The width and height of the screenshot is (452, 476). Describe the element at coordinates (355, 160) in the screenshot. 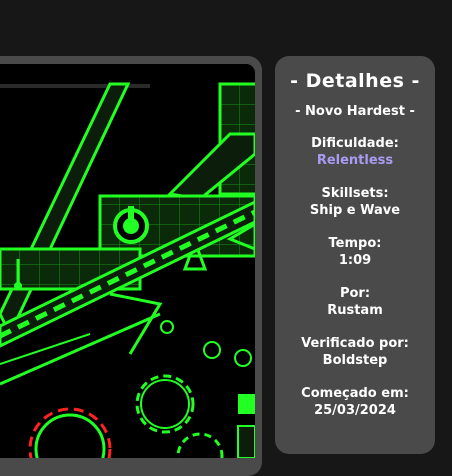

I see `difficulty-value: Relentless` at that location.